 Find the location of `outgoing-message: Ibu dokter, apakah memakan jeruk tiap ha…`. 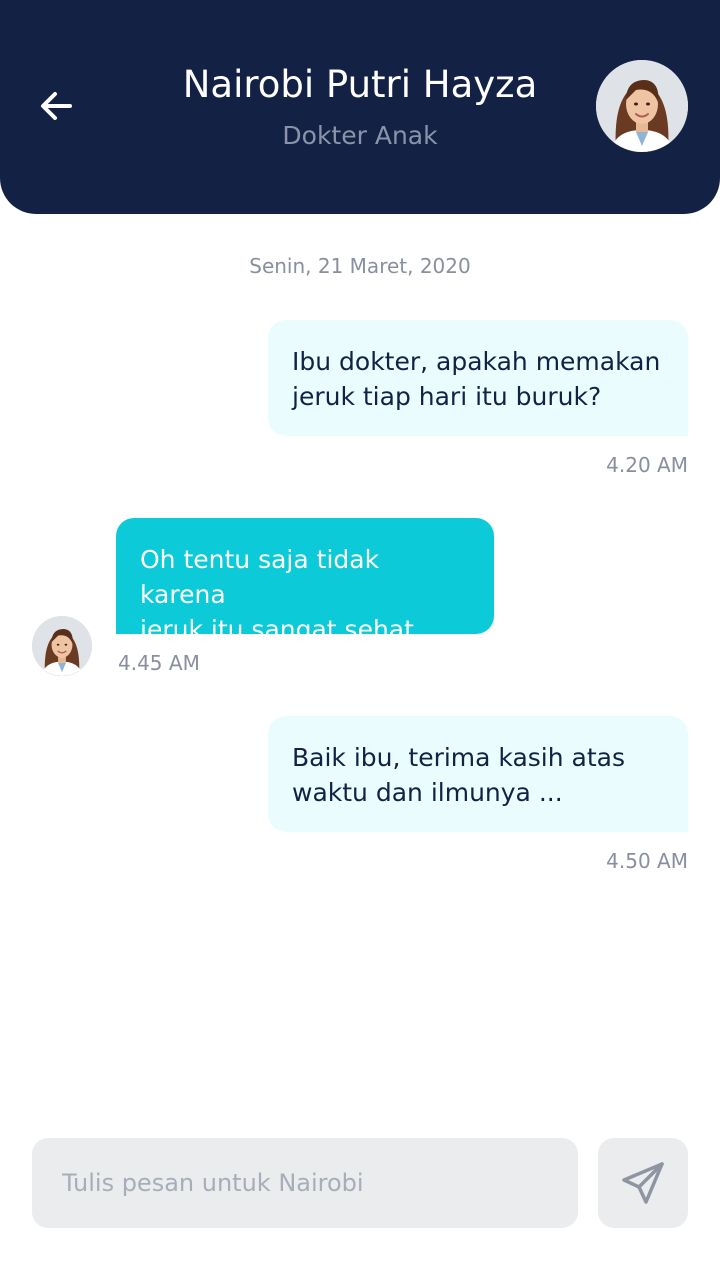

outgoing-message: Ibu dokter, apakah memakan jeruk tiap ha… is located at coordinates (478, 378).